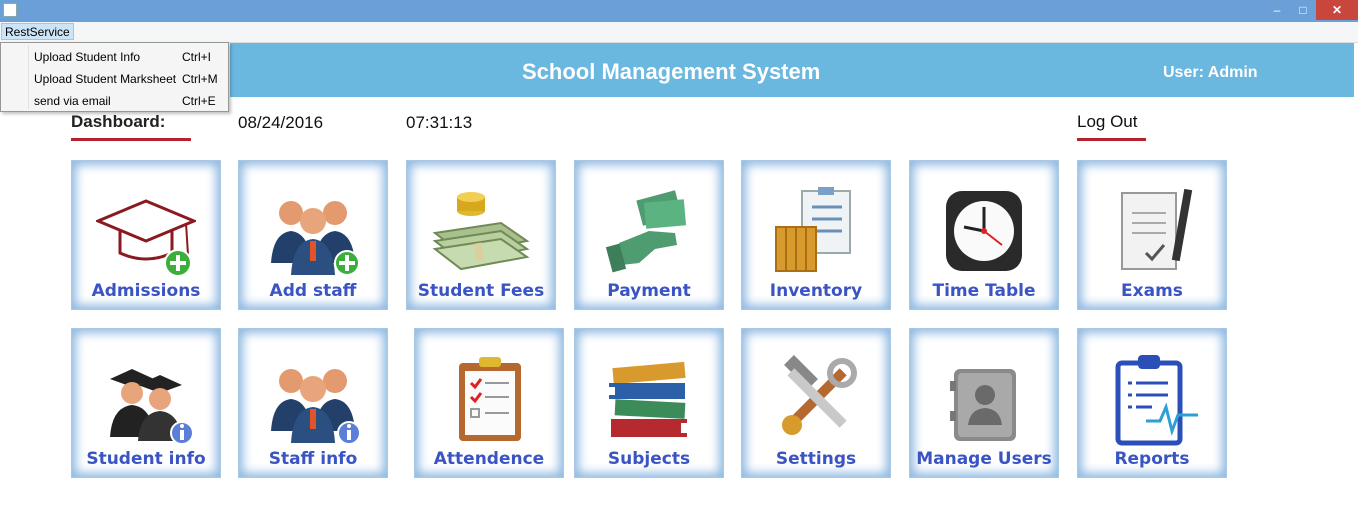  I want to click on tile-exams: Exams, so click(1152, 235).